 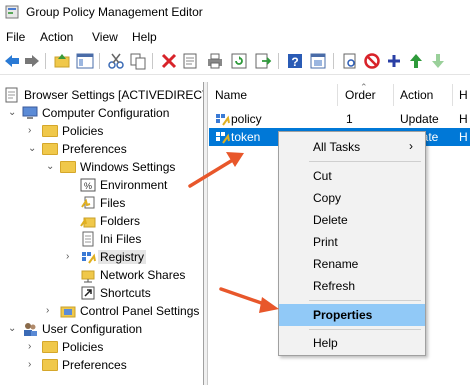 I want to click on tree-item-label: Shortcuts, so click(x=125, y=293).